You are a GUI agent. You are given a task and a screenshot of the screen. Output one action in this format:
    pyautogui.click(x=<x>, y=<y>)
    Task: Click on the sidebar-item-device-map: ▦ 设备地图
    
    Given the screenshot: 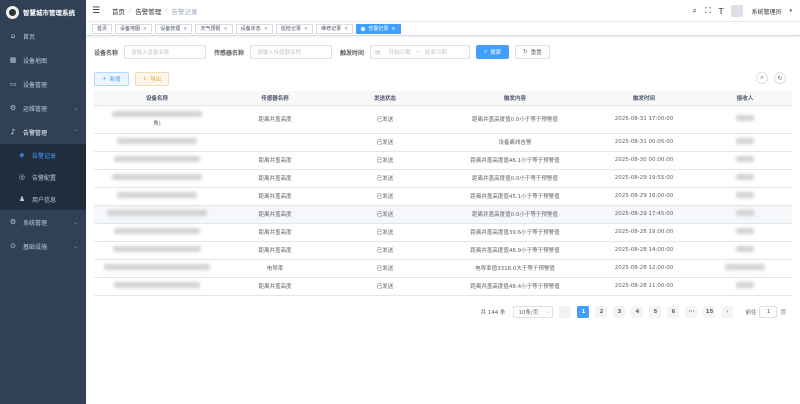 What is the action you would take?
    pyautogui.click(x=43, y=60)
    